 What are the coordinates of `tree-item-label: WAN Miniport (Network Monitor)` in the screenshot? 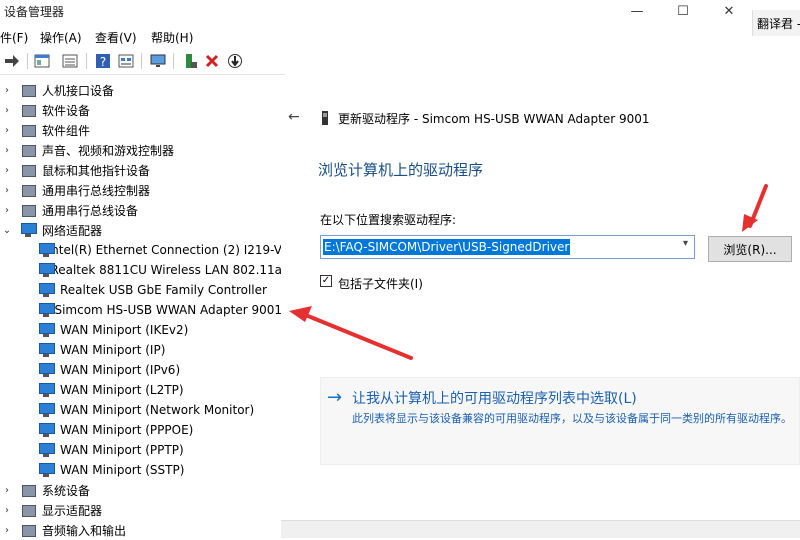 It's located at (157, 410).